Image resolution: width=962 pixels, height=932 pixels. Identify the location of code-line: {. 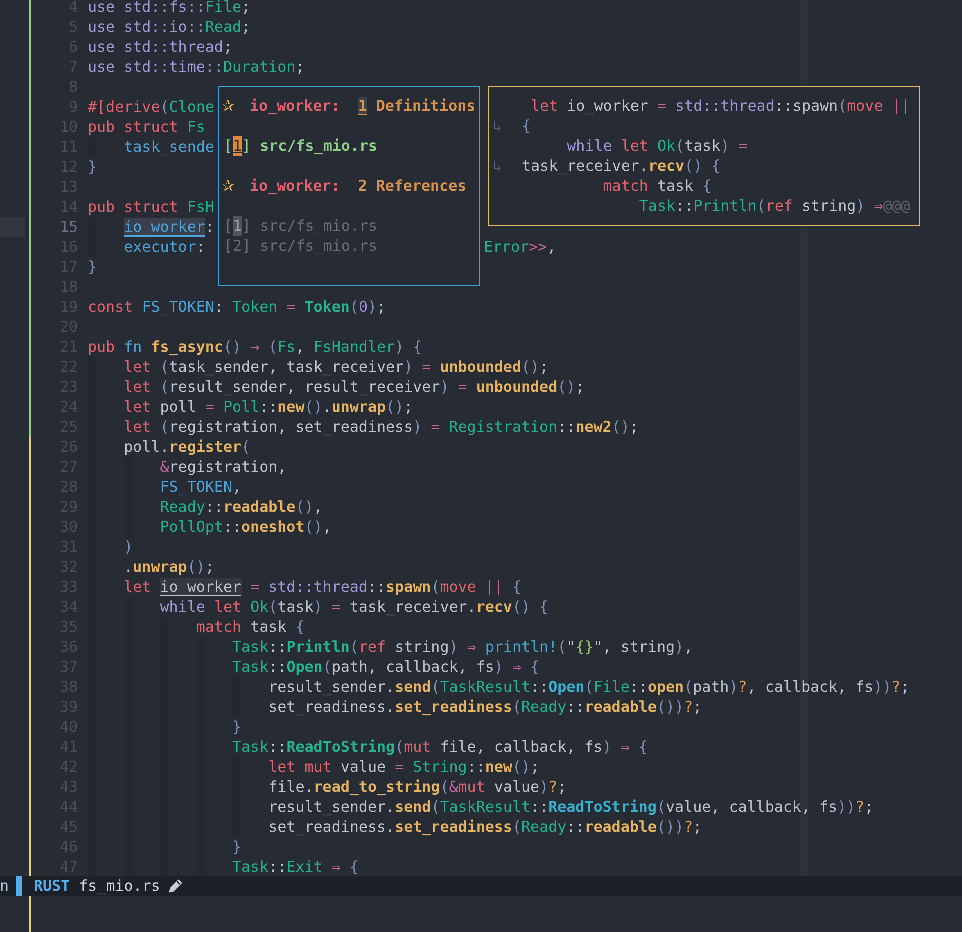
(527, 126).